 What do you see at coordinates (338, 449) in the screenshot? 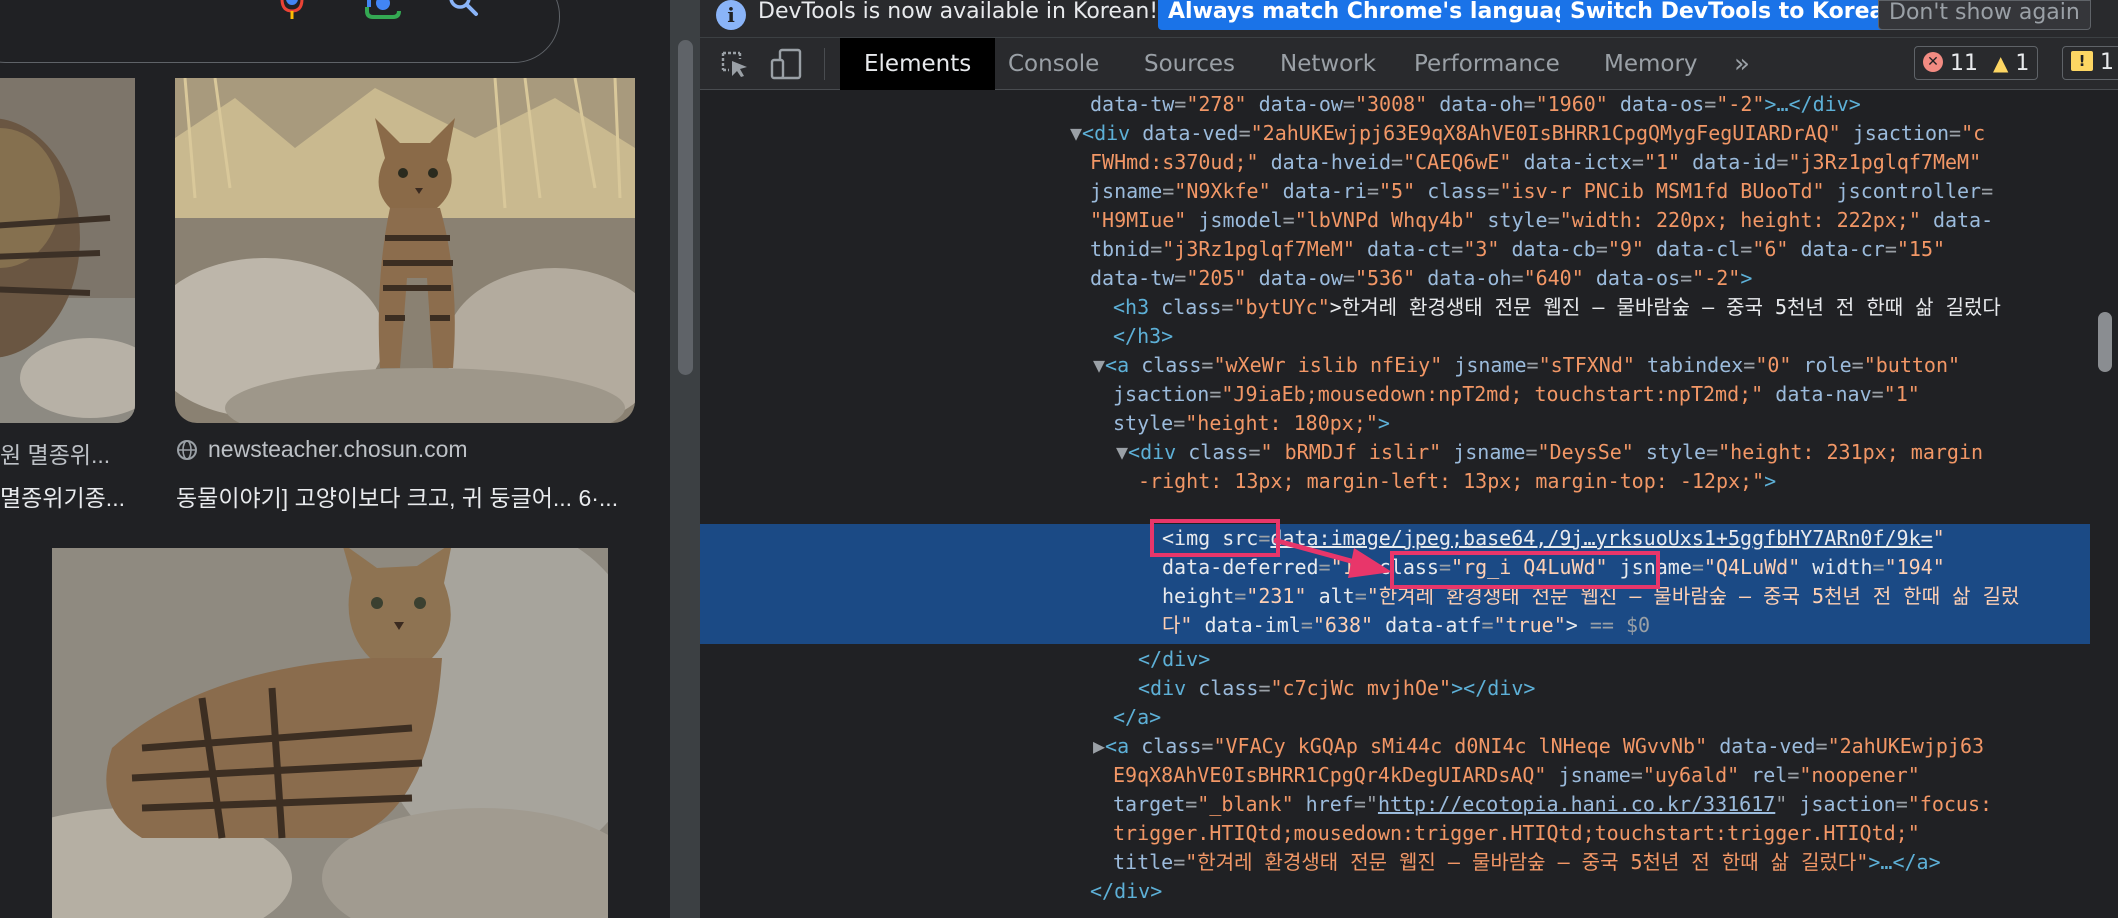
I see `result-source: newsteacher.chosun.com` at bounding box center [338, 449].